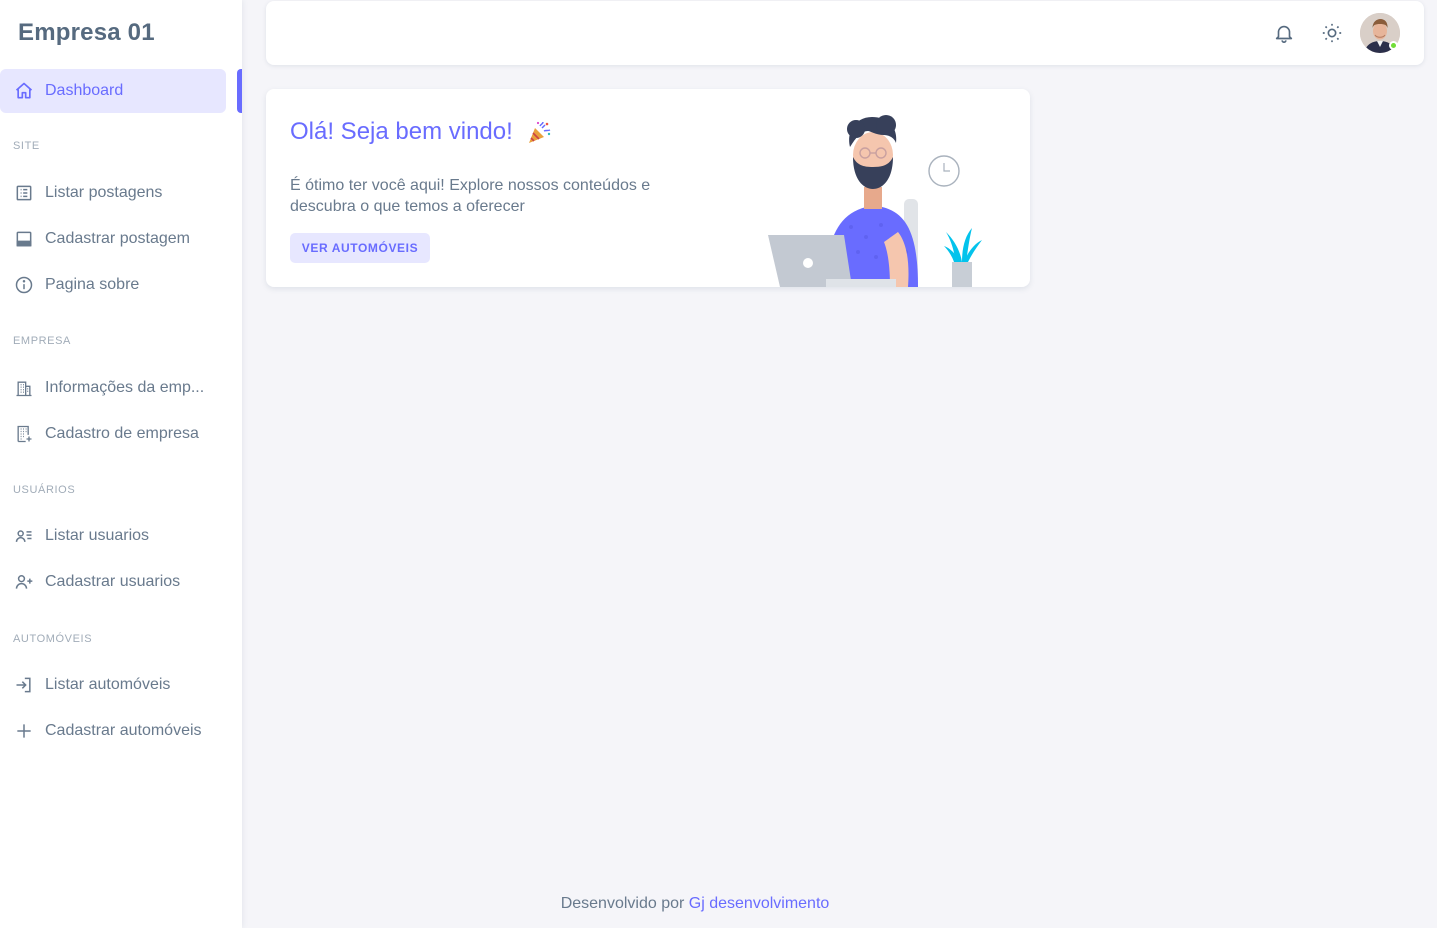 The height and width of the screenshot is (928, 1437). I want to click on building-add-icon, so click(24, 434).